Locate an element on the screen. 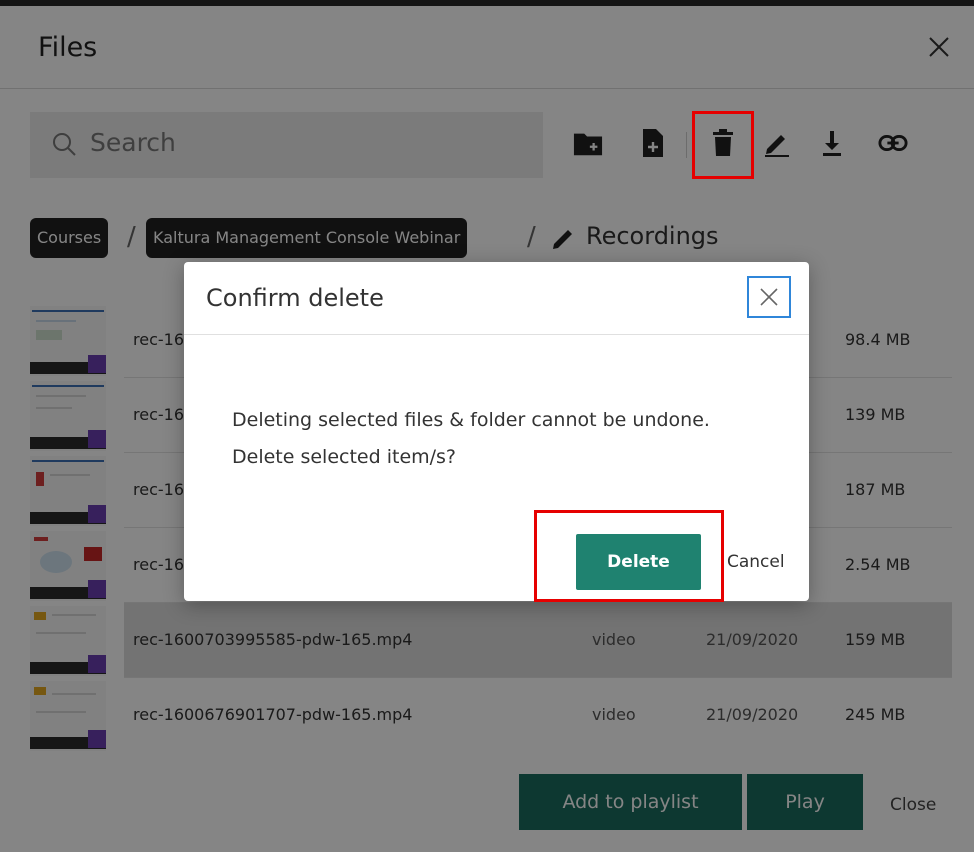 The image size is (974, 852). modal-question: Delete selected item/s? is located at coordinates (344, 457).